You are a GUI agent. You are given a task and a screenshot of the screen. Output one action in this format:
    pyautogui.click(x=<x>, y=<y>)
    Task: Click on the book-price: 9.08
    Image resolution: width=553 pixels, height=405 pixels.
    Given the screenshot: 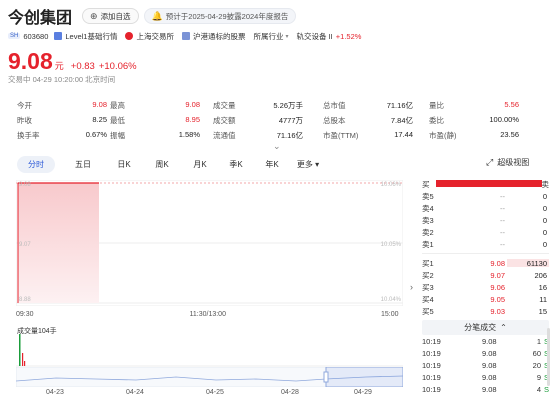 What is the action you would take?
    pyautogui.click(x=497, y=263)
    